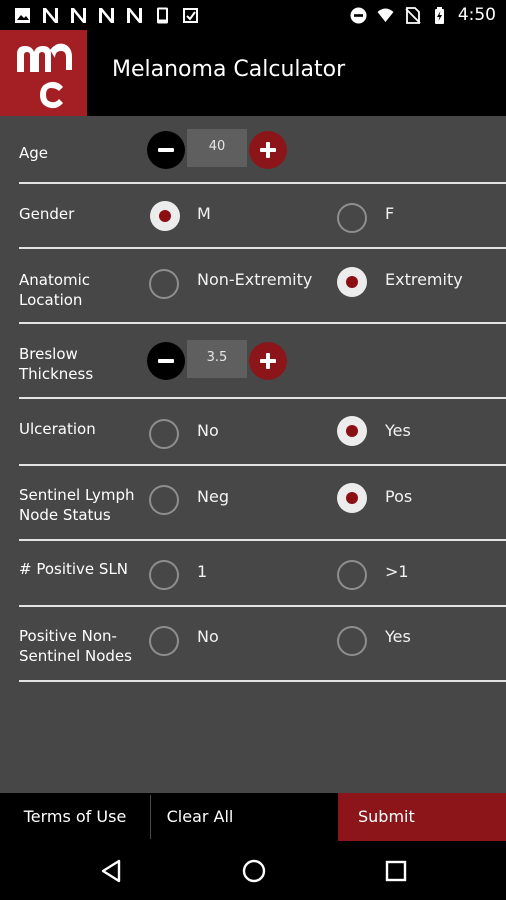 This screenshot has width=506, height=900. I want to click on divider, so click(262, 681).